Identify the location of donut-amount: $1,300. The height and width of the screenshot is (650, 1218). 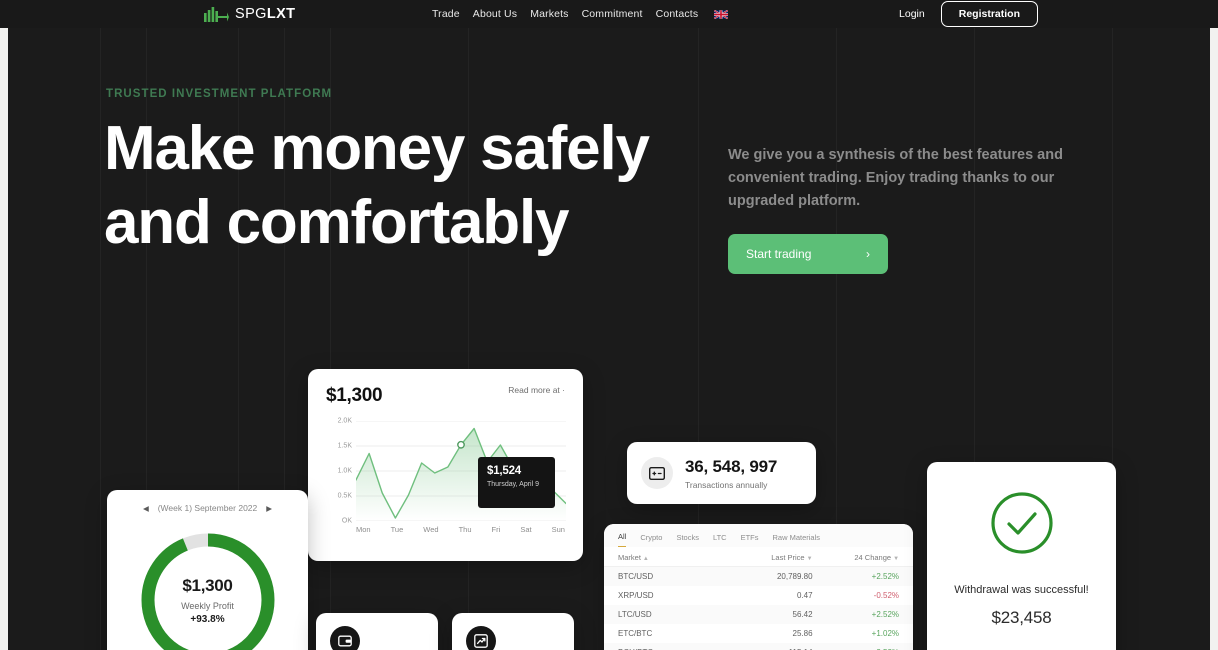
(207, 585).